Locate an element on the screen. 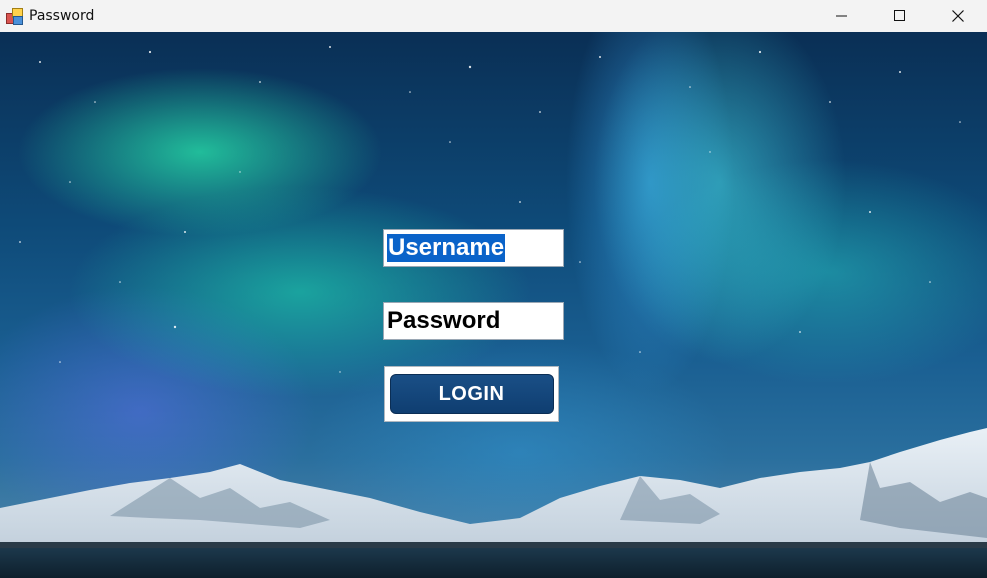 The image size is (987, 578). window-title: Password is located at coordinates (62, 16).